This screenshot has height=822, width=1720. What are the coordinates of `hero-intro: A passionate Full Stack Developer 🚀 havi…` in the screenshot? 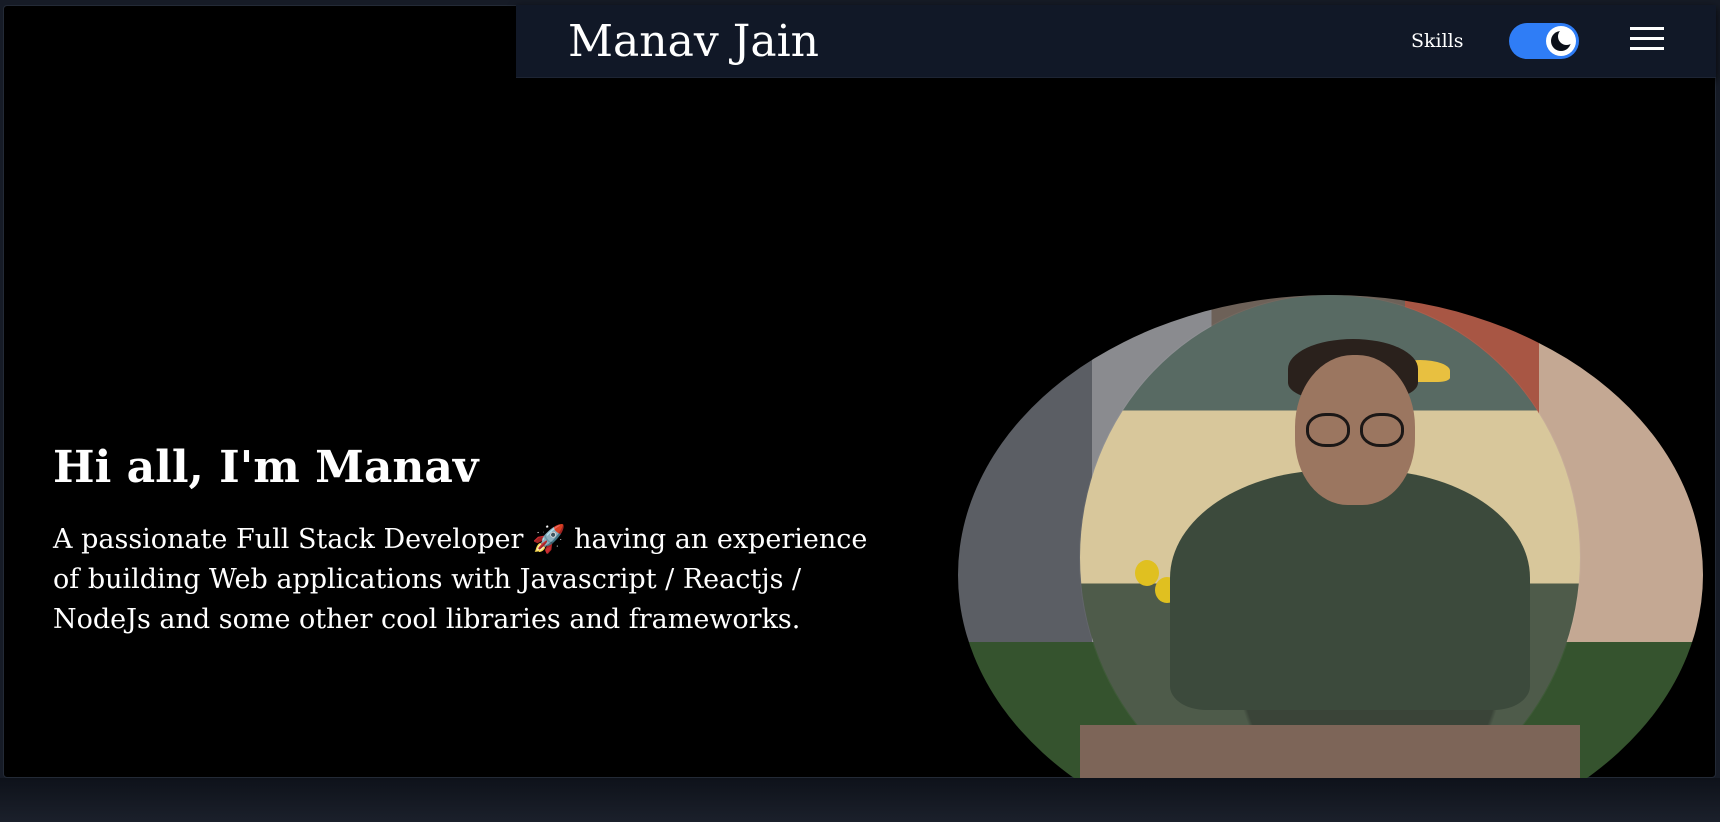 It's located at (460, 579).